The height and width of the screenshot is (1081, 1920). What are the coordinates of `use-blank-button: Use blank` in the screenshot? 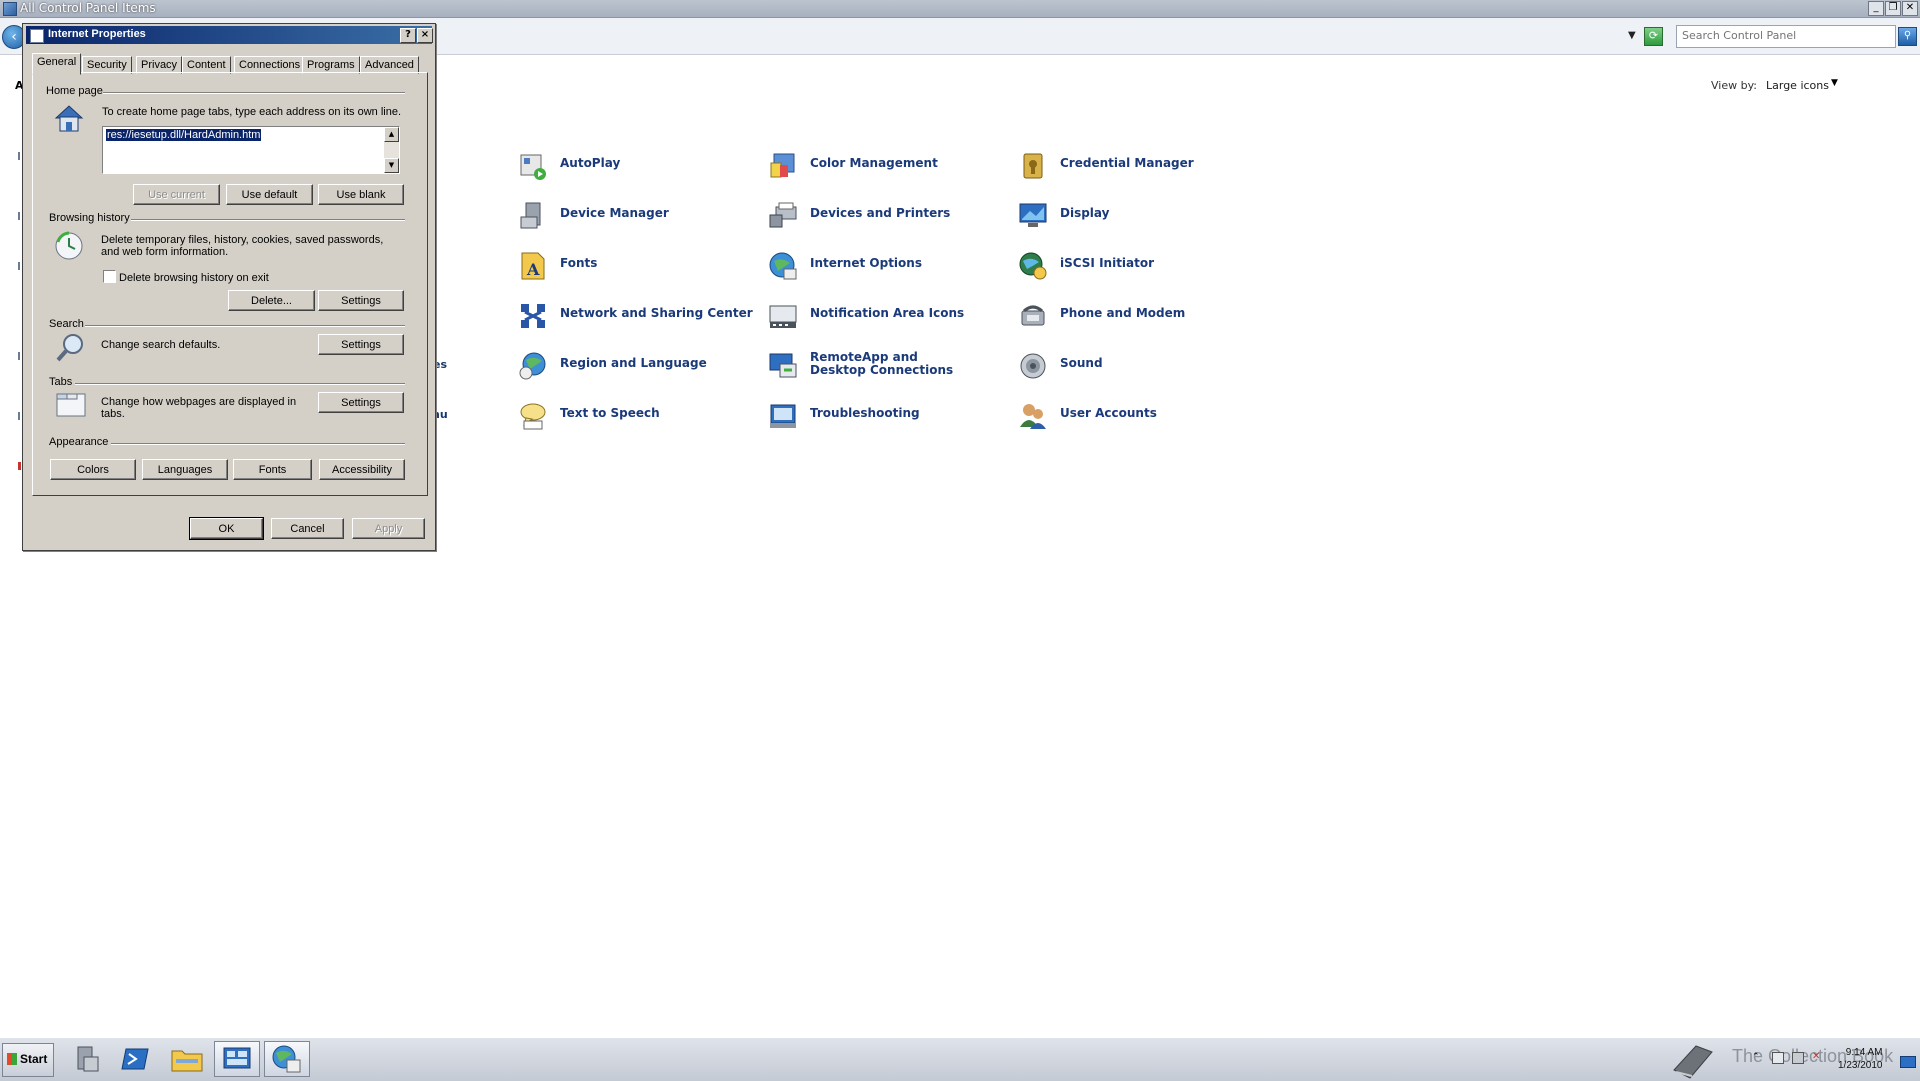 It's located at (361, 194).